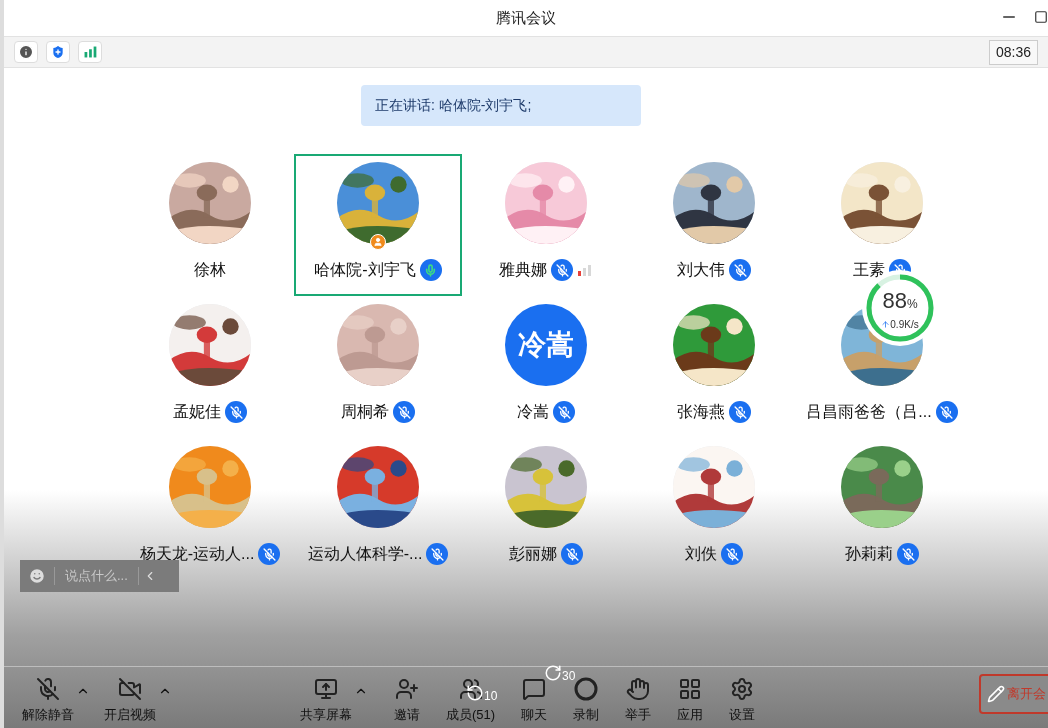  I want to click on avatar-initials: 冷嵩, so click(546, 345).